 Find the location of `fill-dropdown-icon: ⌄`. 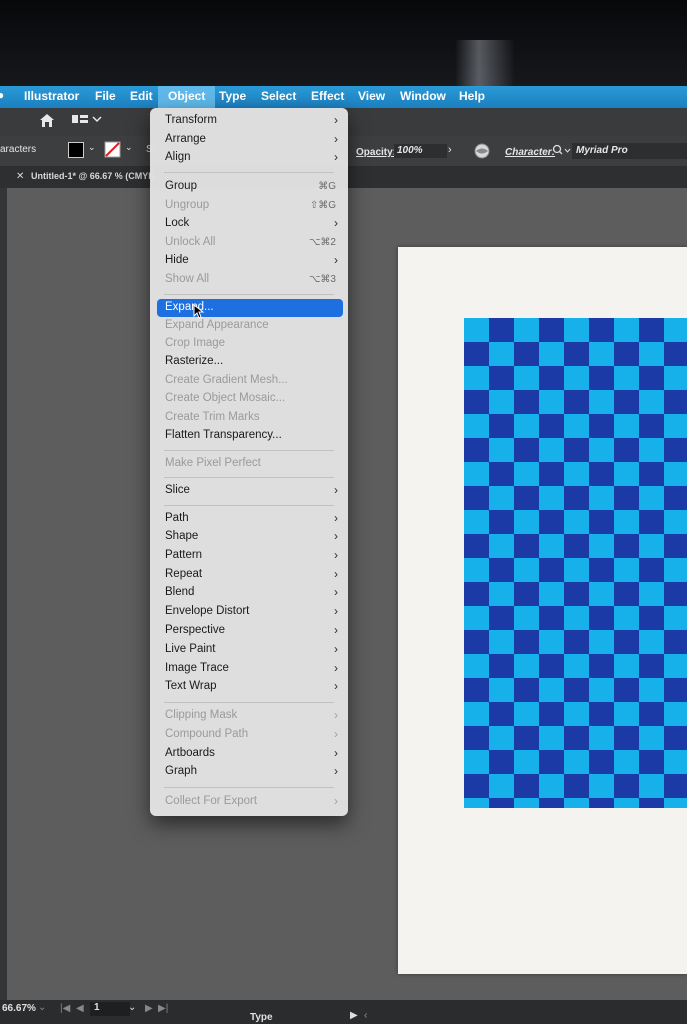

fill-dropdown-icon: ⌄ is located at coordinates (92, 147).